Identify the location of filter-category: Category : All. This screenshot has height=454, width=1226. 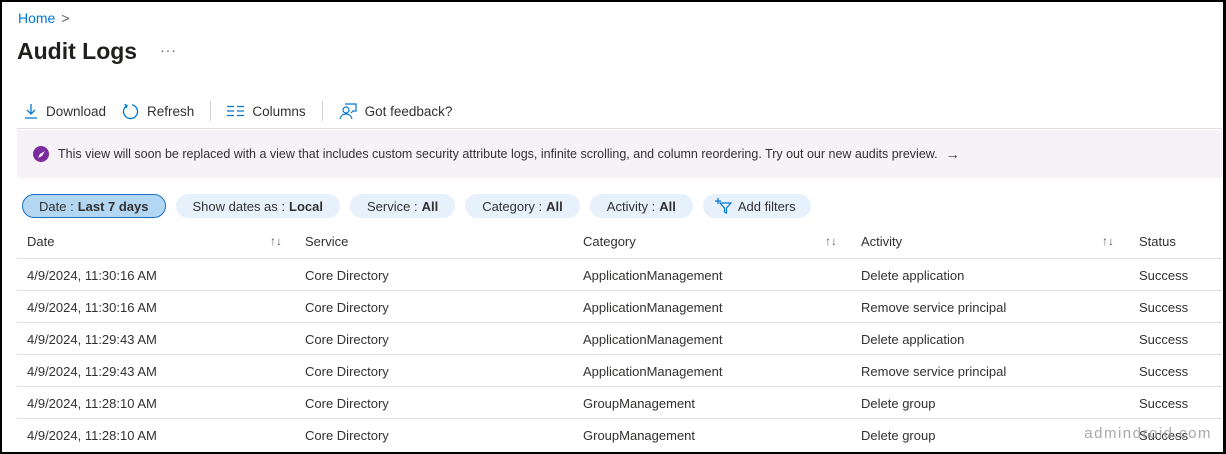
(522, 206).